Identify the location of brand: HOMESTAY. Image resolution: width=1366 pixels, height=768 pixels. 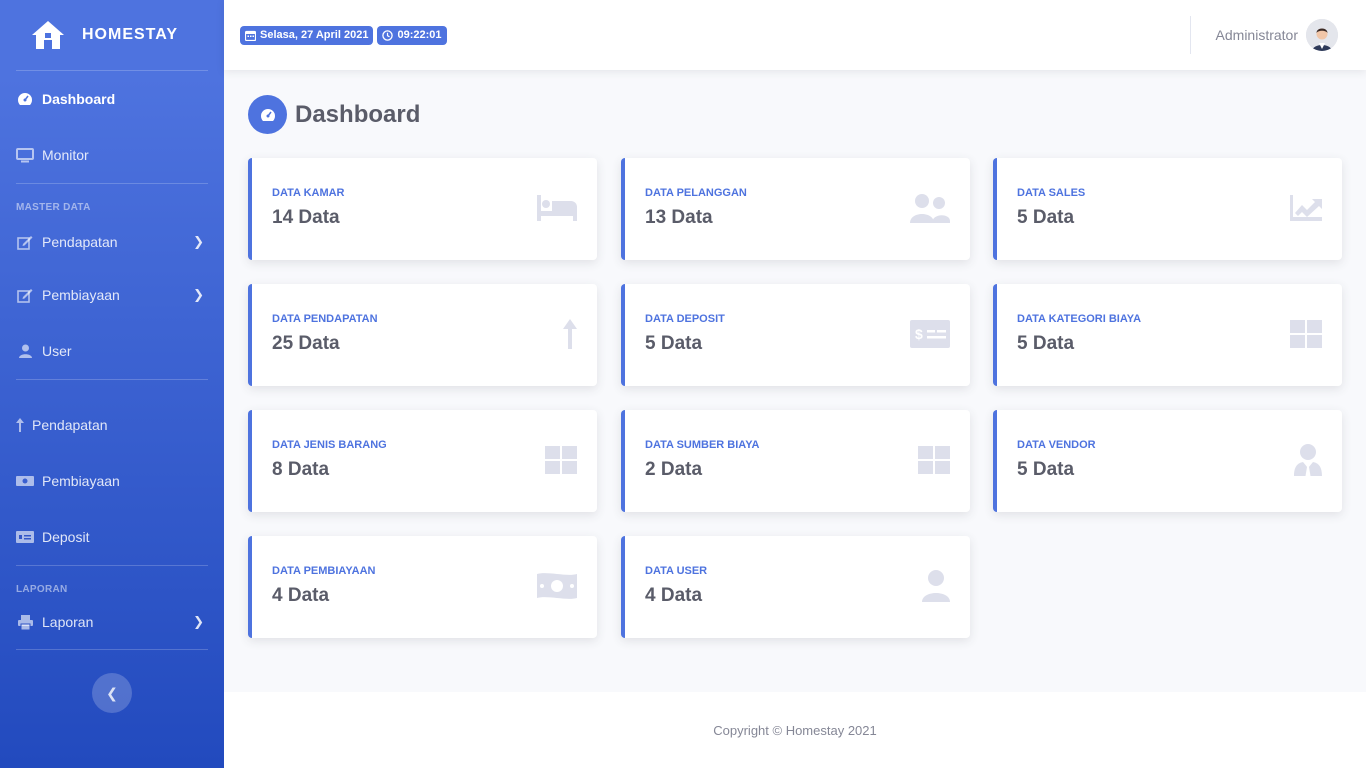
(112, 35).